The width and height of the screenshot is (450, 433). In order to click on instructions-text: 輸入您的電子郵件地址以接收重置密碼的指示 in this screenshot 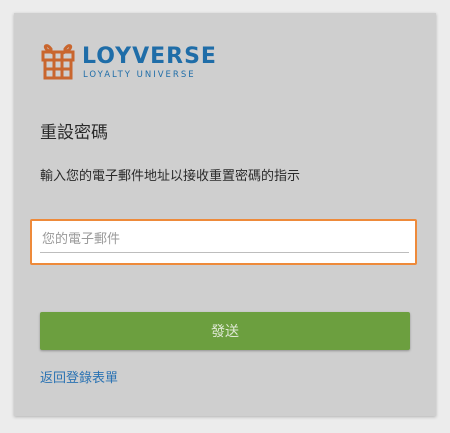, I will do `click(170, 176)`.